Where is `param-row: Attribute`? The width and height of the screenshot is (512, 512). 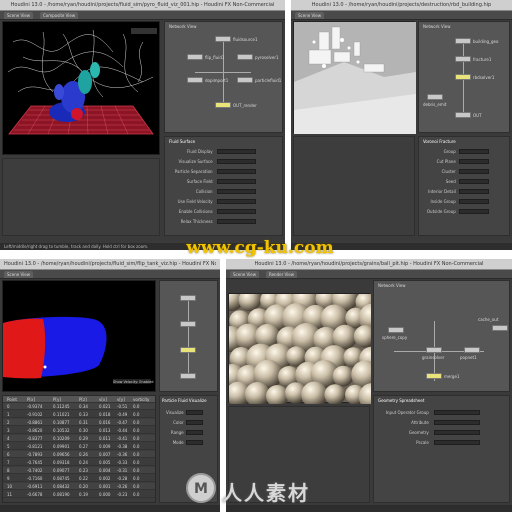
param-row: Attribute is located at coordinates (441, 423).